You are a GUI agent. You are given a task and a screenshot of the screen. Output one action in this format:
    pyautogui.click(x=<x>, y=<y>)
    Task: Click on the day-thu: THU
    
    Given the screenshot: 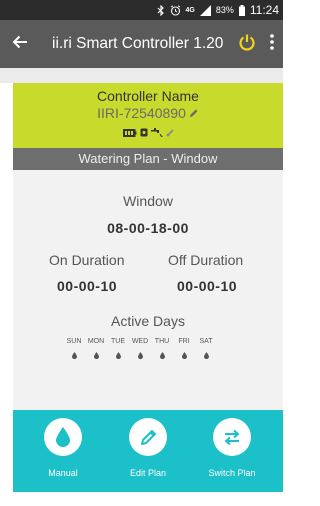 What is the action you would take?
    pyautogui.click(x=162, y=348)
    